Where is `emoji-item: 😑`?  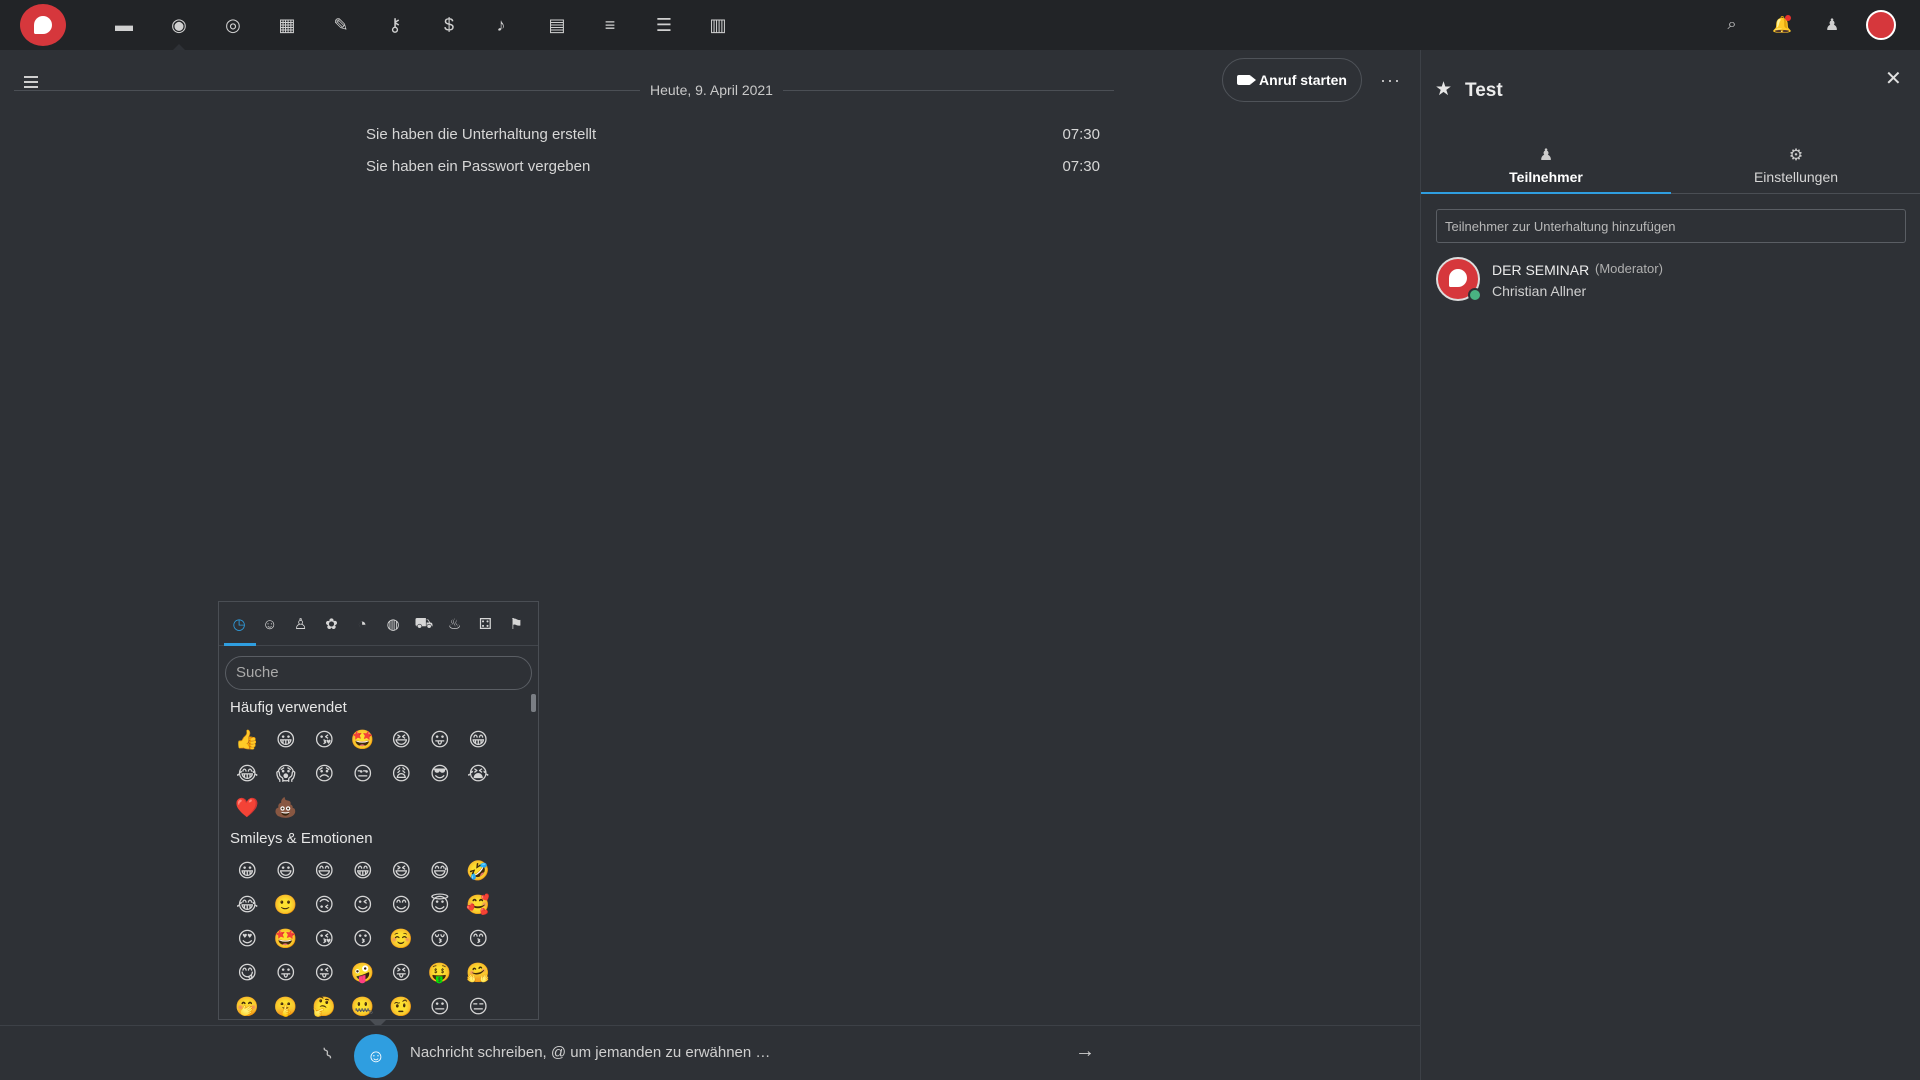
emoji-item: 😑 is located at coordinates (478, 1004).